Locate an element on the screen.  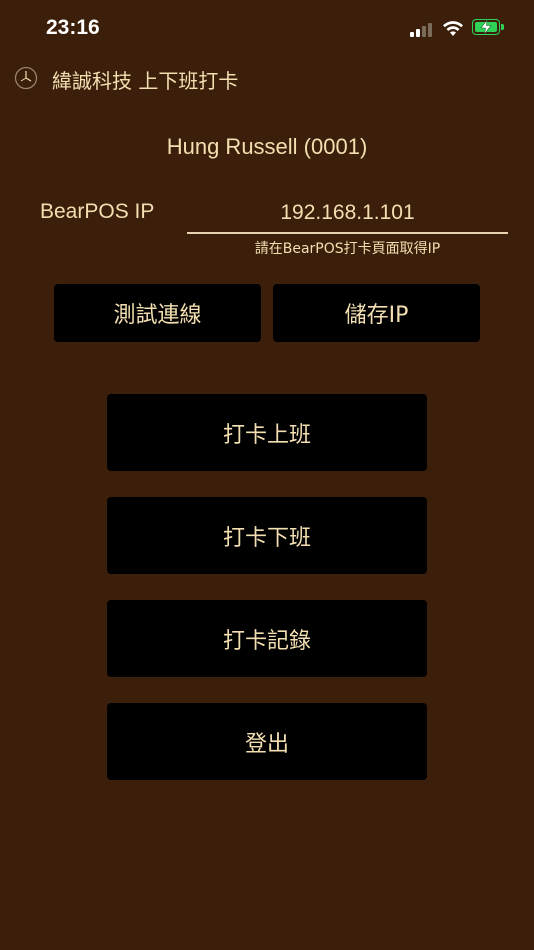
status-time: 23:16 is located at coordinates (73, 27).